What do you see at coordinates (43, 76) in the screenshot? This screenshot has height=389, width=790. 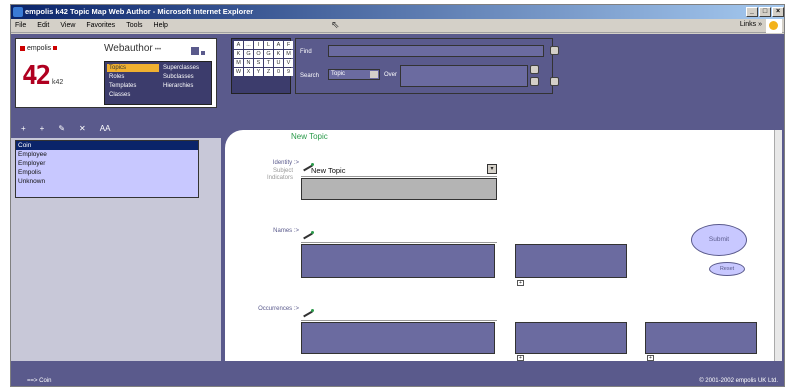 I see `k42-logo: 42 k42` at bounding box center [43, 76].